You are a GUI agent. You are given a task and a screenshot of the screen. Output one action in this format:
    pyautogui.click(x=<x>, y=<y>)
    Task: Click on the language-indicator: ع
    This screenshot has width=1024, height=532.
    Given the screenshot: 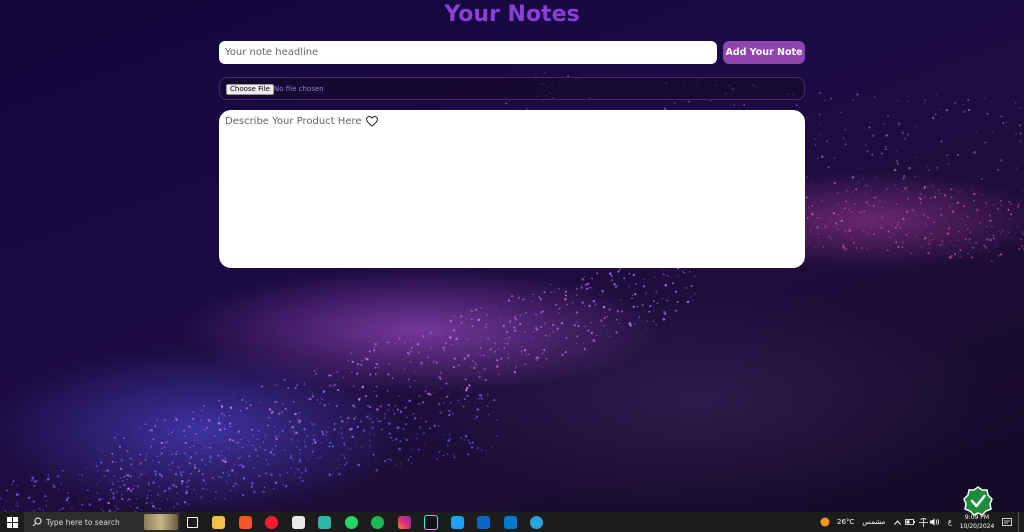 What is the action you would take?
    pyautogui.click(x=950, y=522)
    